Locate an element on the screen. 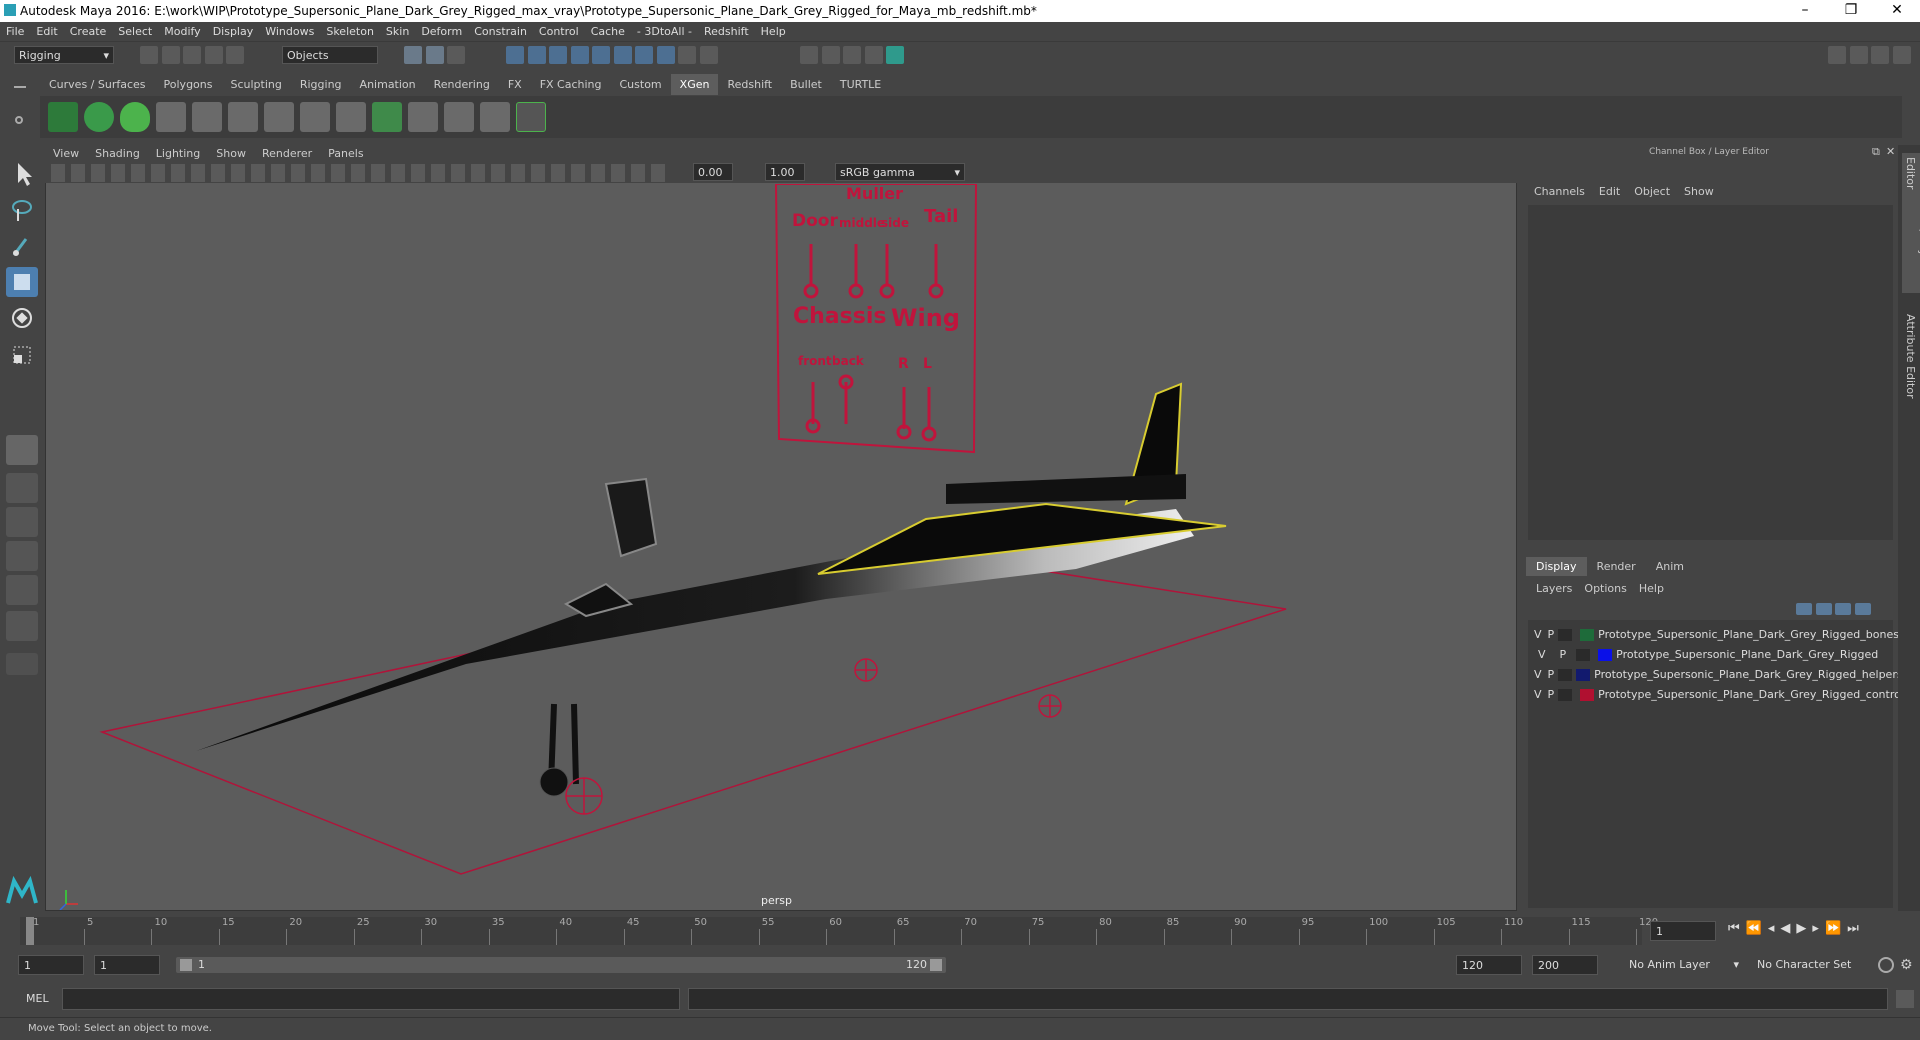 This screenshot has height=1040, width=1920. new-scene-icon is located at coordinates (149, 55).